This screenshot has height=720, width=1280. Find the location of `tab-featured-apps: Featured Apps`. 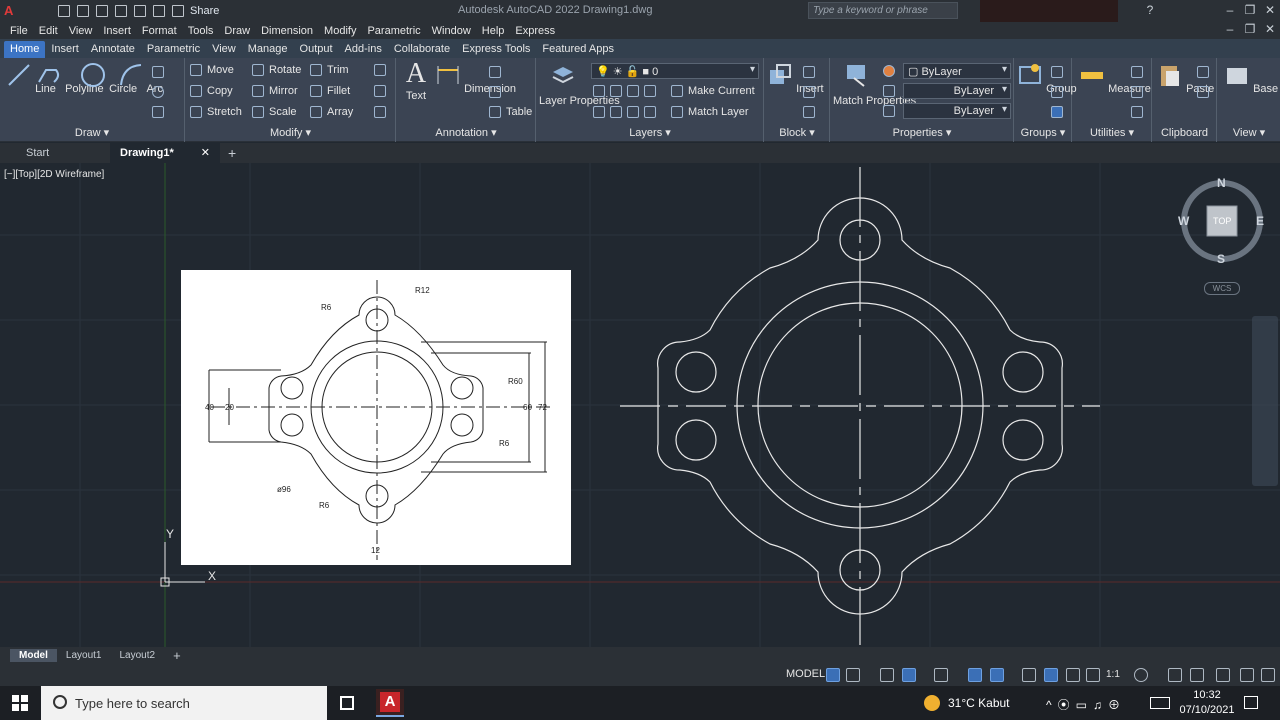

tab-featured-apps: Featured Apps is located at coordinates (578, 49).